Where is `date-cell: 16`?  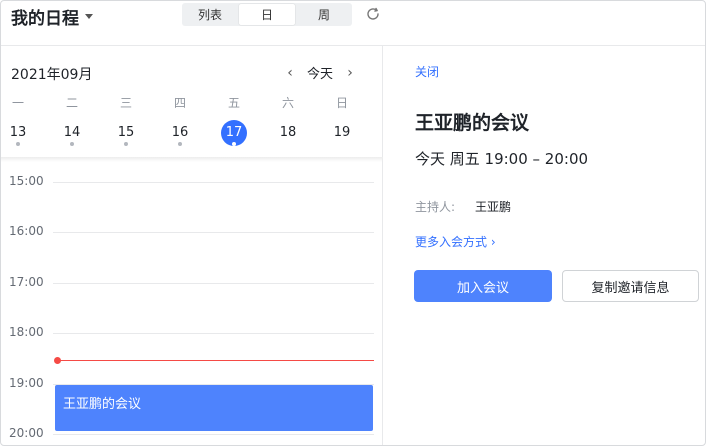 date-cell: 16 is located at coordinates (180, 133).